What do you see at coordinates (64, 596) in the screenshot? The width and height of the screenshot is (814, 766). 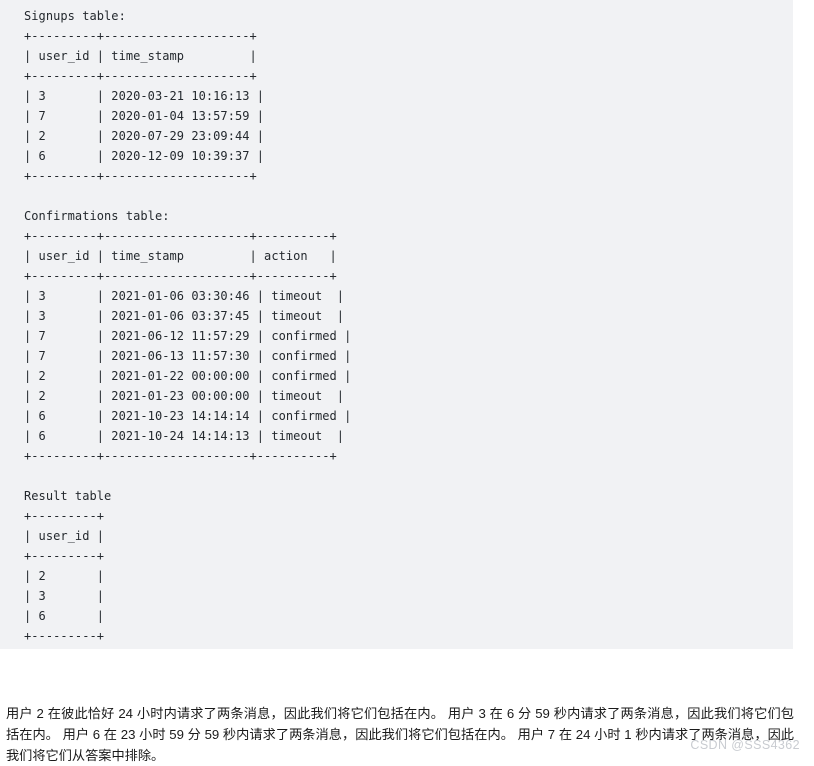 I see `code-line: | 3 |` at bounding box center [64, 596].